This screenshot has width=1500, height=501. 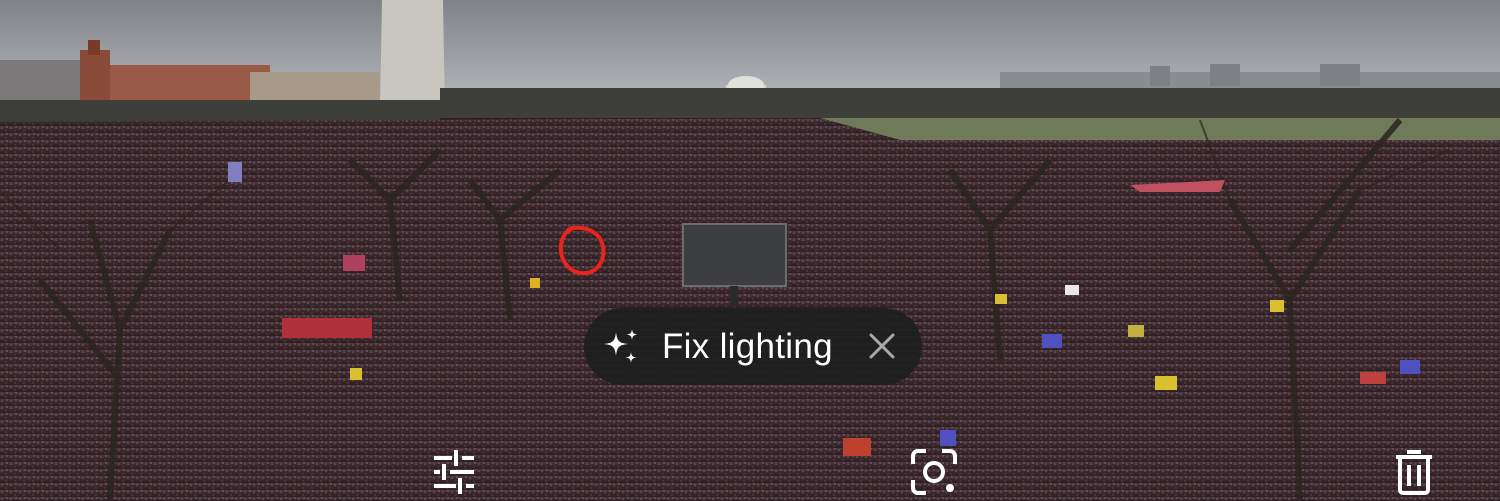 I want to click on trash-icon, so click(x=1414, y=474).